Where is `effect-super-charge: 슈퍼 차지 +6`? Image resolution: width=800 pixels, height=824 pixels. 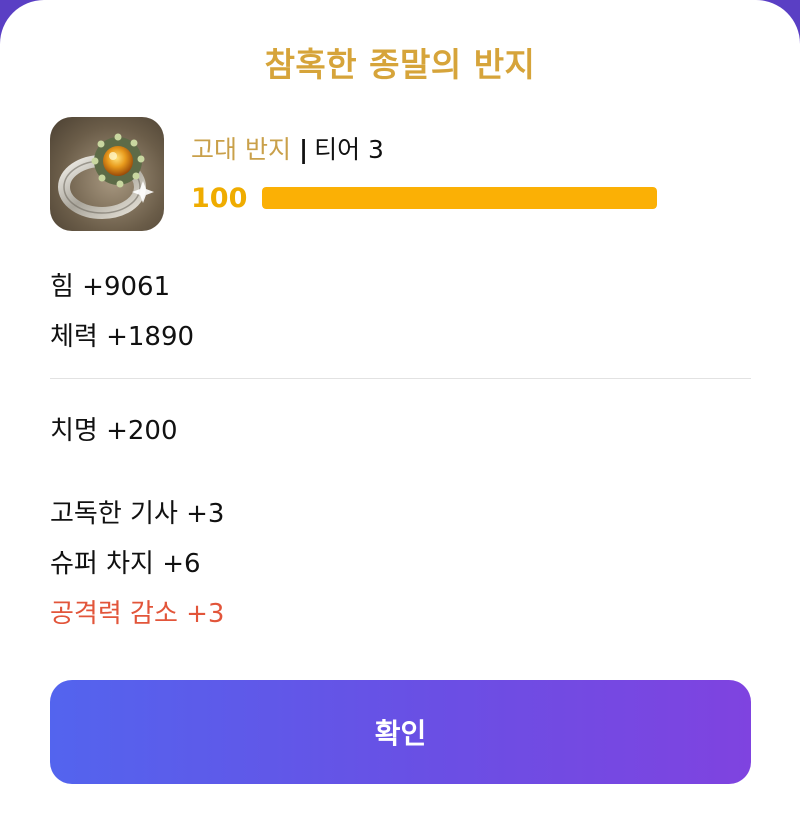 effect-super-charge: 슈퍼 차지 +6 is located at coordinates (125, 564).